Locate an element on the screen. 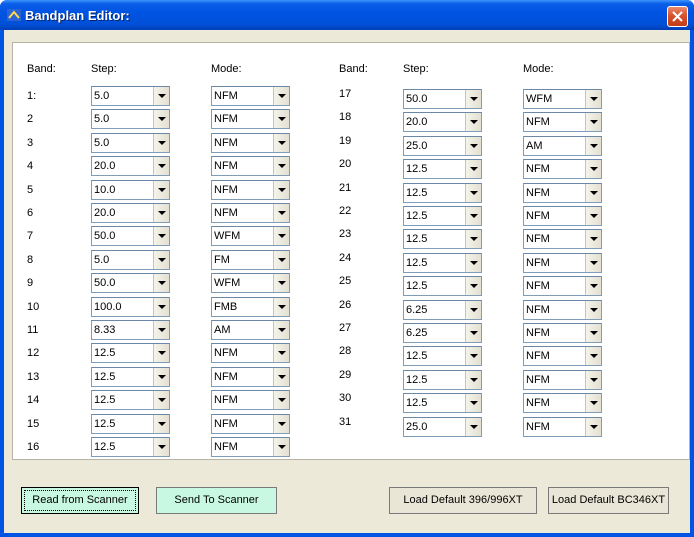 This screenshot has height=537, width=694. close-button is located at coordinates (677, 16).